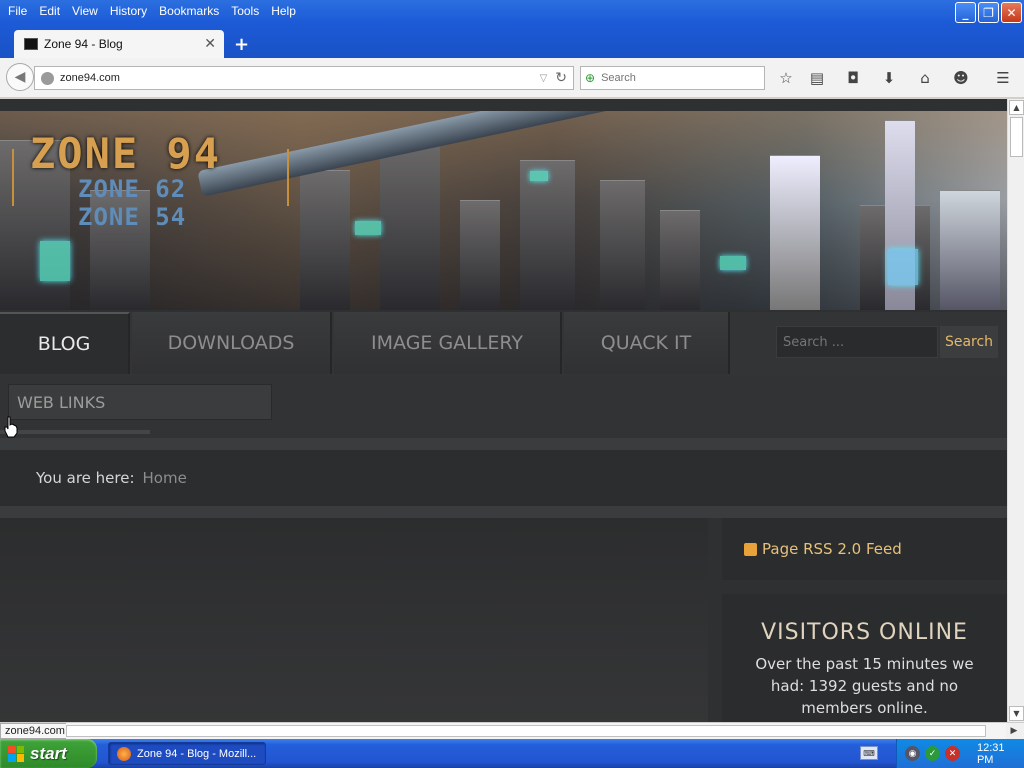 This screenshot has height=768, width=1024. Describe the element at coordinates (817, 78) in the screenshot. I see `reading-list-icon: ▤` at that location.